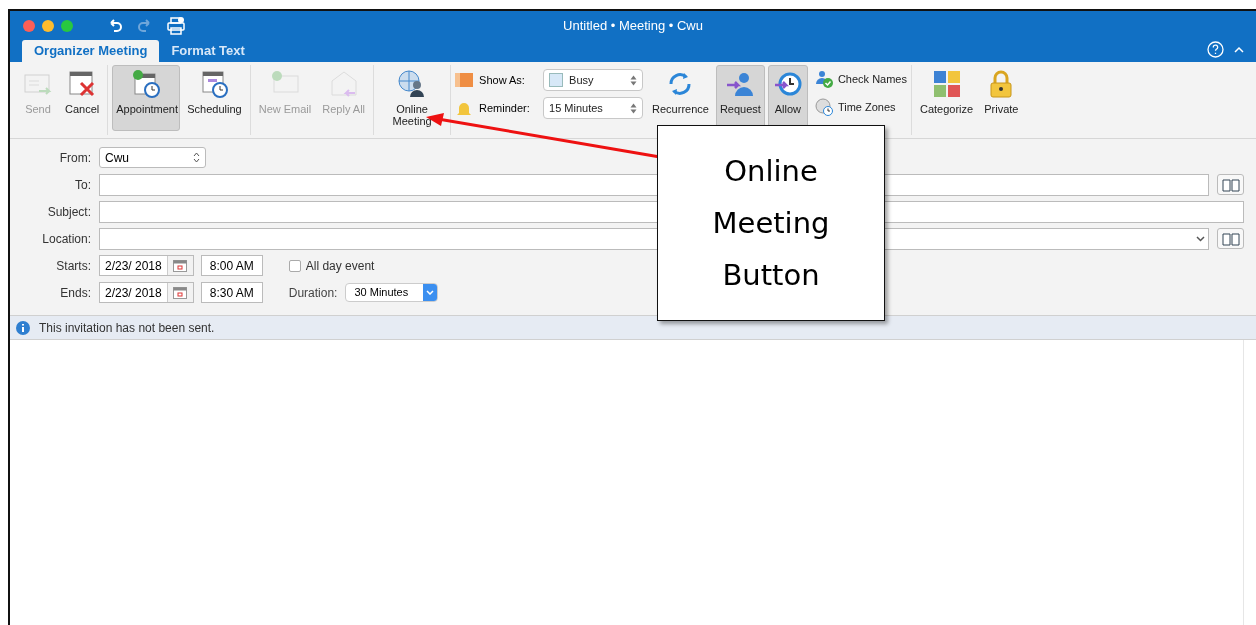 This screenshot has height=625, width=1256. Describe the element at coordinates (127, 328) in the screenshot. I see `info-message: This invitation has not been sent.` at that location.